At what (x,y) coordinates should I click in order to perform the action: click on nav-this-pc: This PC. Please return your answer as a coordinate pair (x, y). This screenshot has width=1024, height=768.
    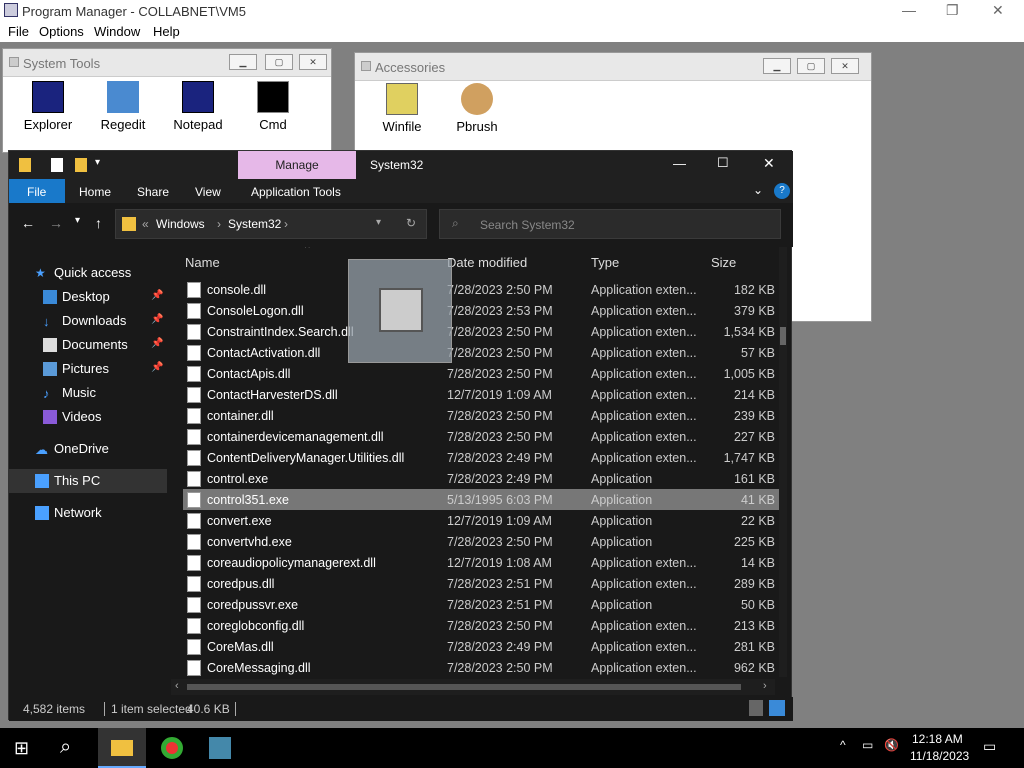
    Looking at the image, I should click on (88, 481).